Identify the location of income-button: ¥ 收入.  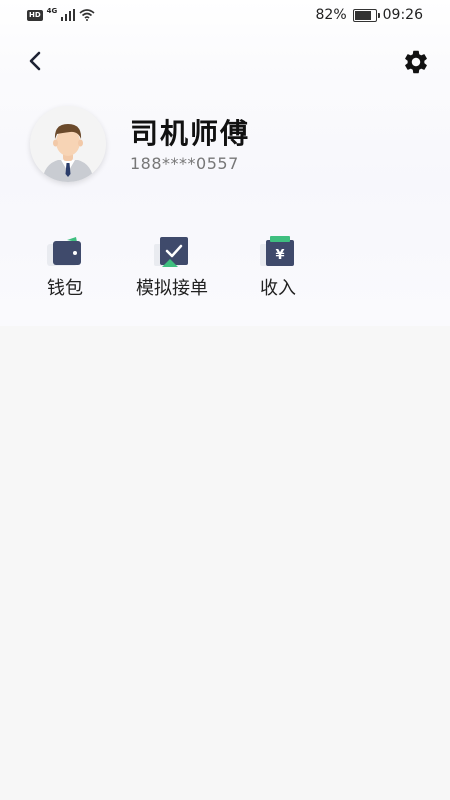
(278, 267).